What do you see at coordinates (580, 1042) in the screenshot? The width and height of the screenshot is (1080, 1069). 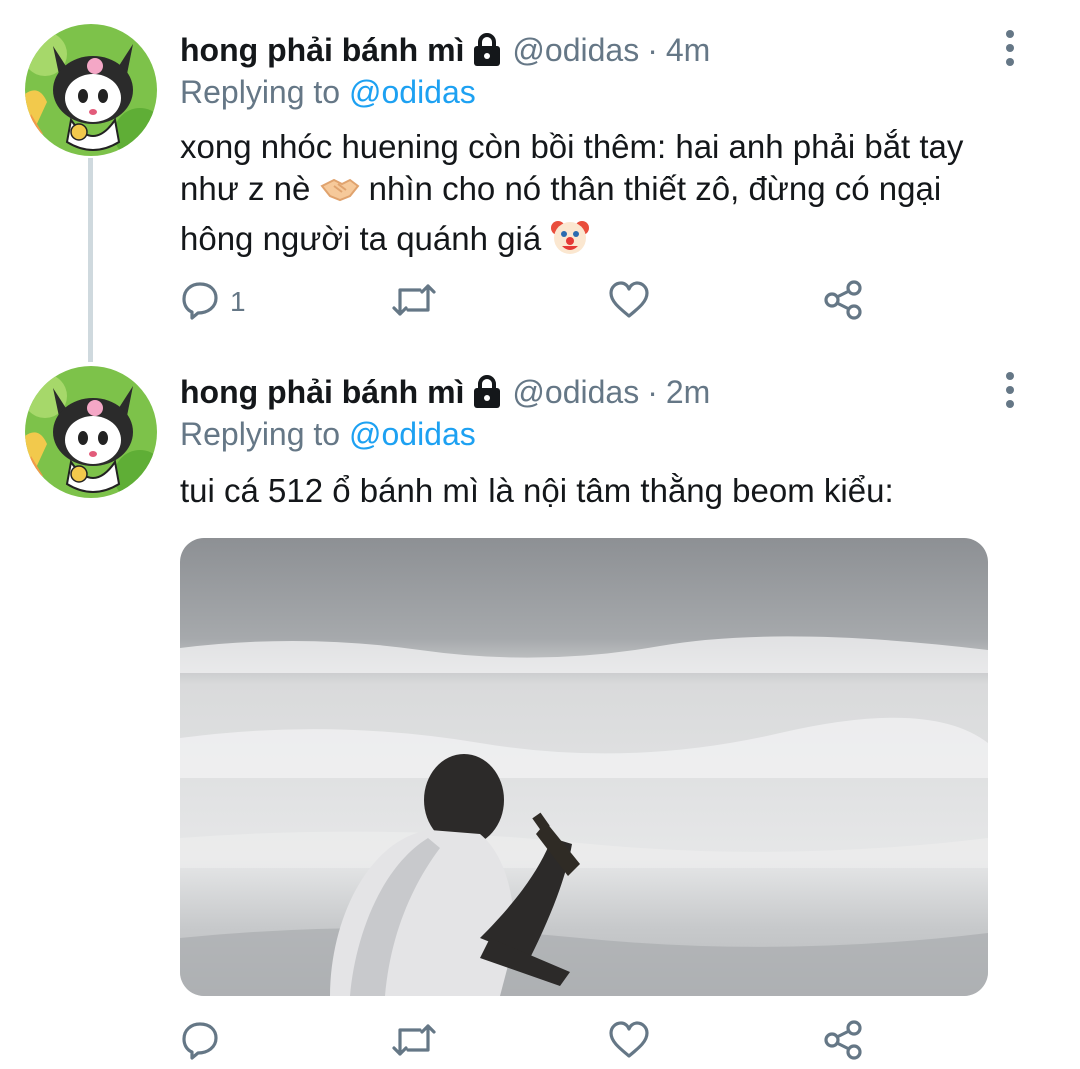 I see `tweet-actions` at bounding box center [580, 1042].